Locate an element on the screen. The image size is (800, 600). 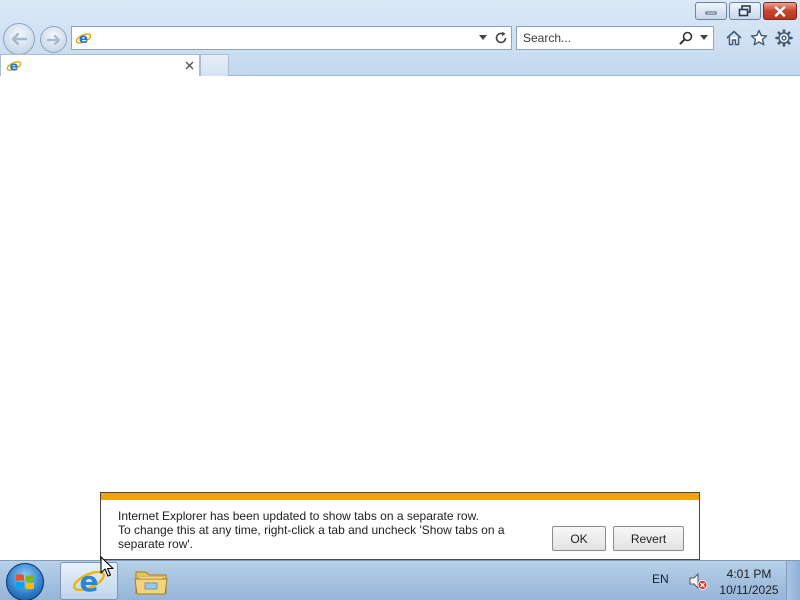
revert-button: Revert is located at coordinates (648, 538).